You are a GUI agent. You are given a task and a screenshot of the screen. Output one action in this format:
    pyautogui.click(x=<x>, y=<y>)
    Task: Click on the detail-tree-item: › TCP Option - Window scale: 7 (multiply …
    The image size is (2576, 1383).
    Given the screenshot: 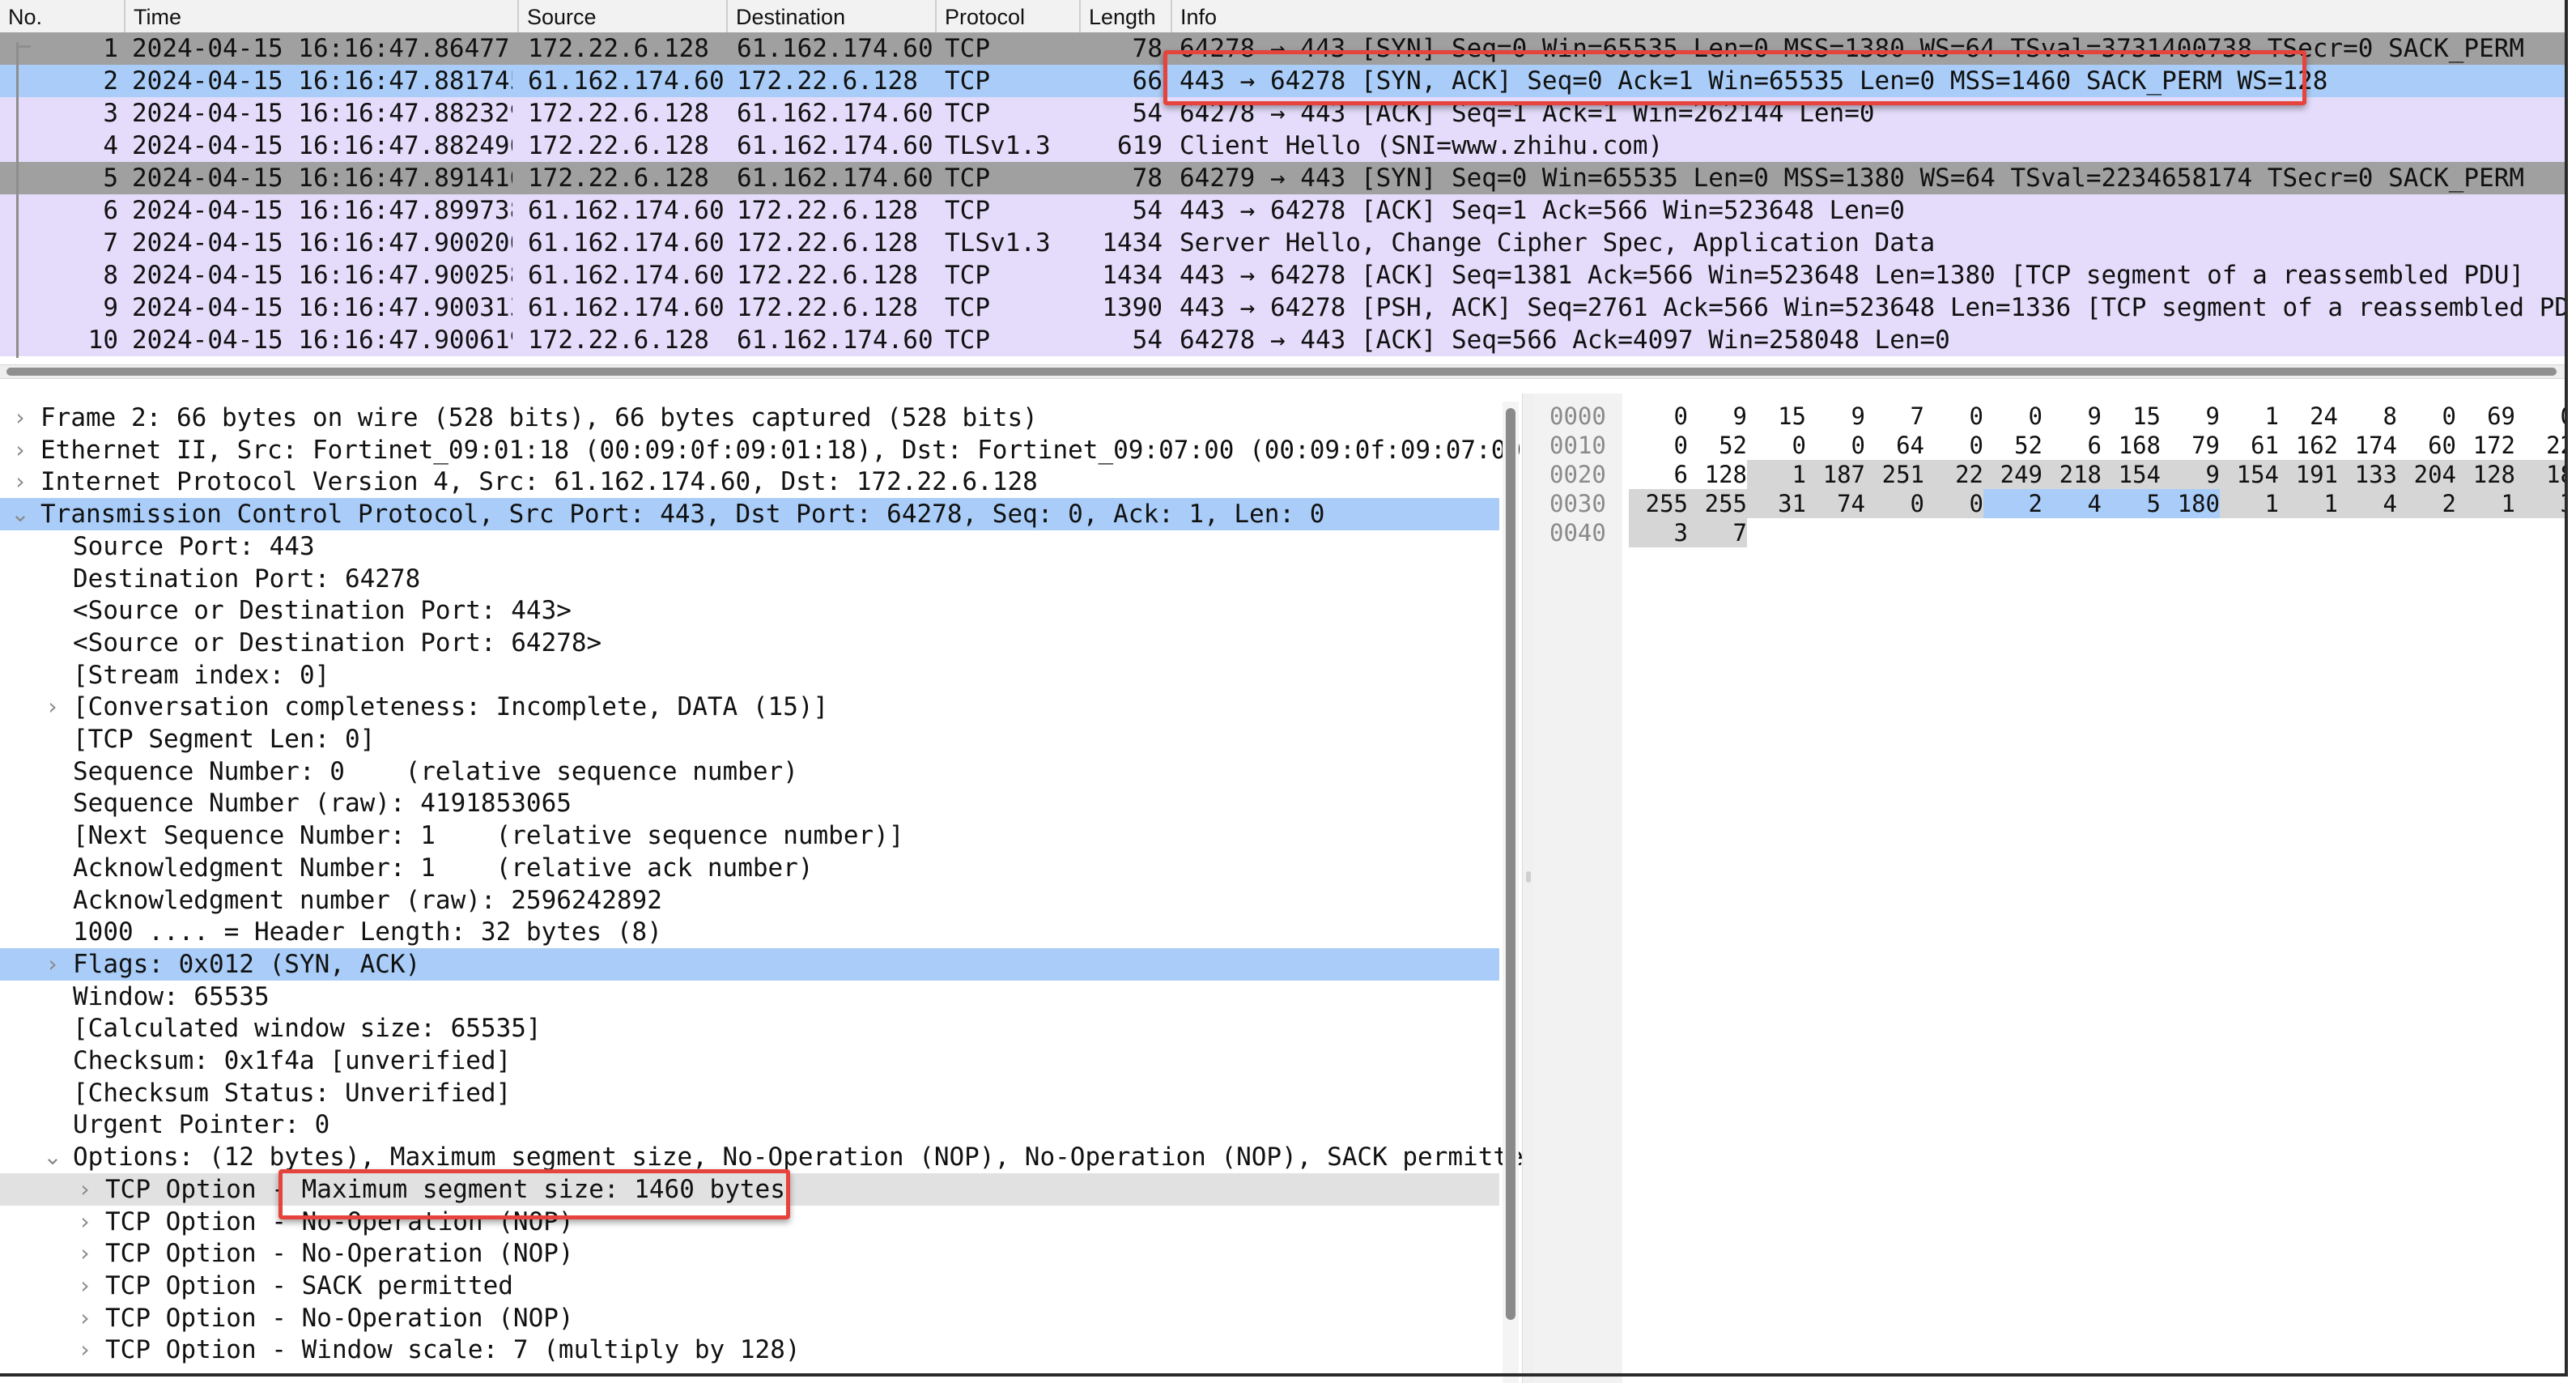 What is the action you would take?
    pyautogui.click(x=749, y=1350)
    